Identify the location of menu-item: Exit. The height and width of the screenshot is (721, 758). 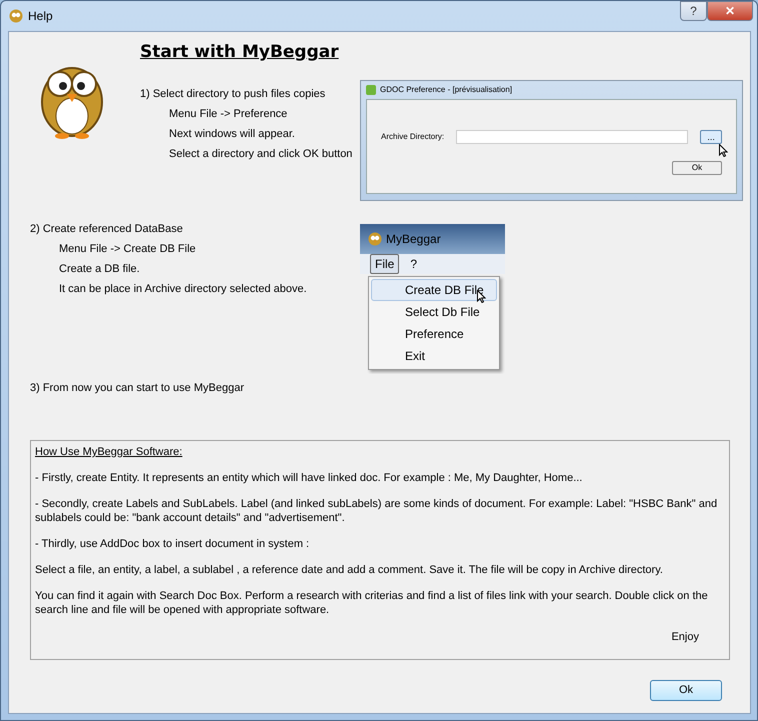
(434, 356).